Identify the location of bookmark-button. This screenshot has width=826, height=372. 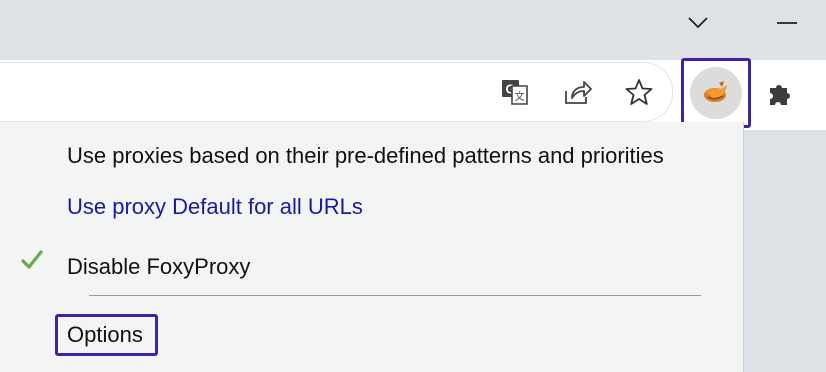
(639, 92).